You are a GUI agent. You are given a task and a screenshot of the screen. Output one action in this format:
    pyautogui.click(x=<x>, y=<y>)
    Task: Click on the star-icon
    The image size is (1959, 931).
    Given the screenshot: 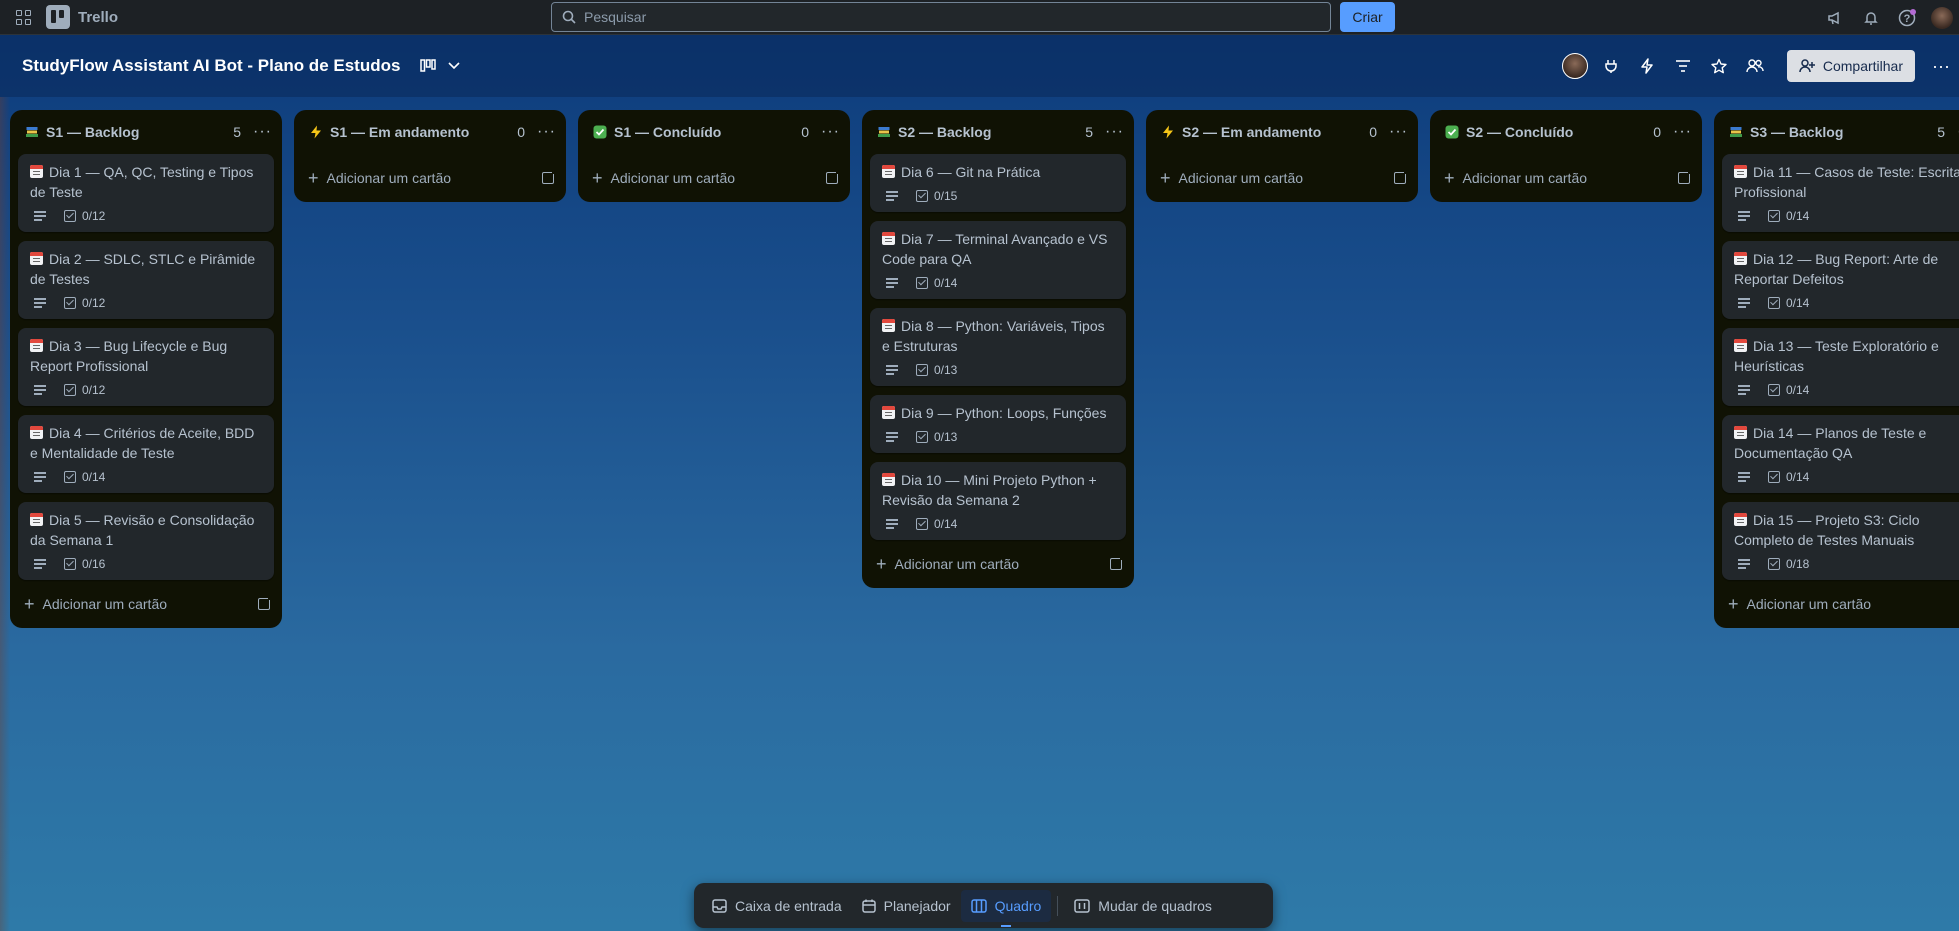 What is the action you would take?
    pyautogui.click(x=1719, y=66)
    